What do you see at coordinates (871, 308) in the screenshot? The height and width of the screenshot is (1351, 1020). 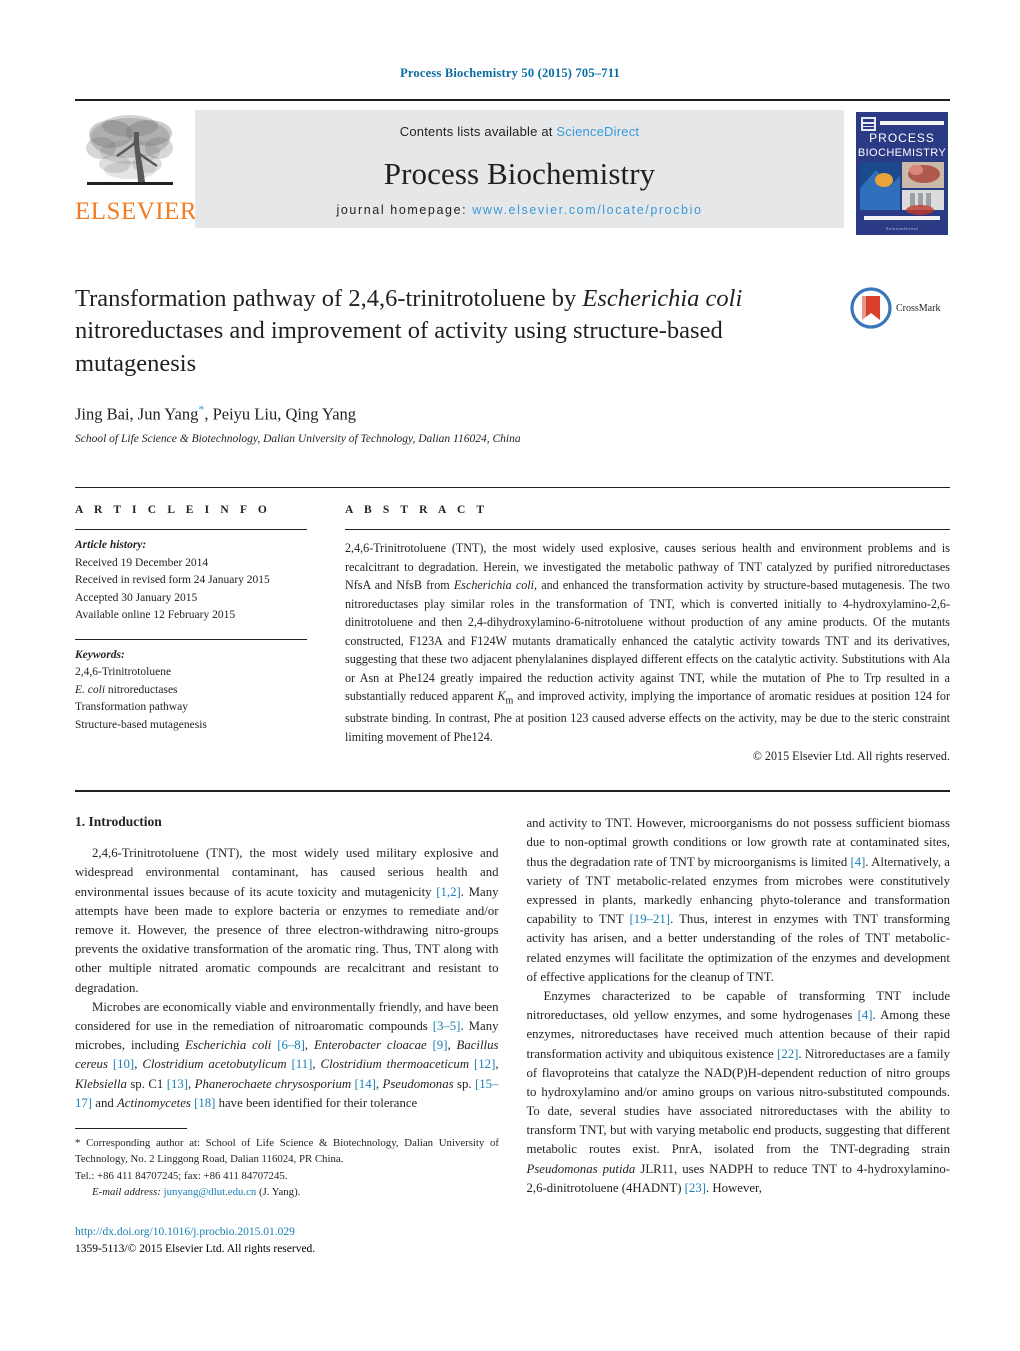 I see `crossmark-icon` at bounding box center [871, 308].